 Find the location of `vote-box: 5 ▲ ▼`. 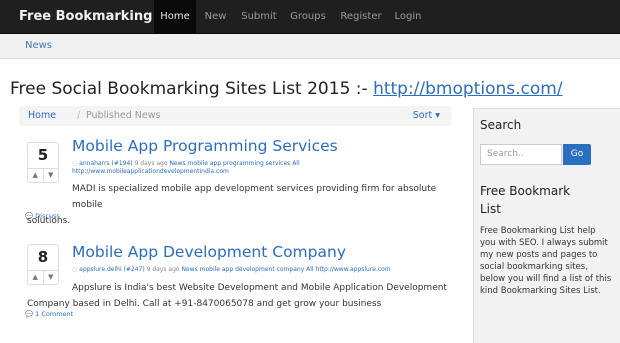

vote-box: 5 ▲ ▼ is located at coordinates (43, 162).